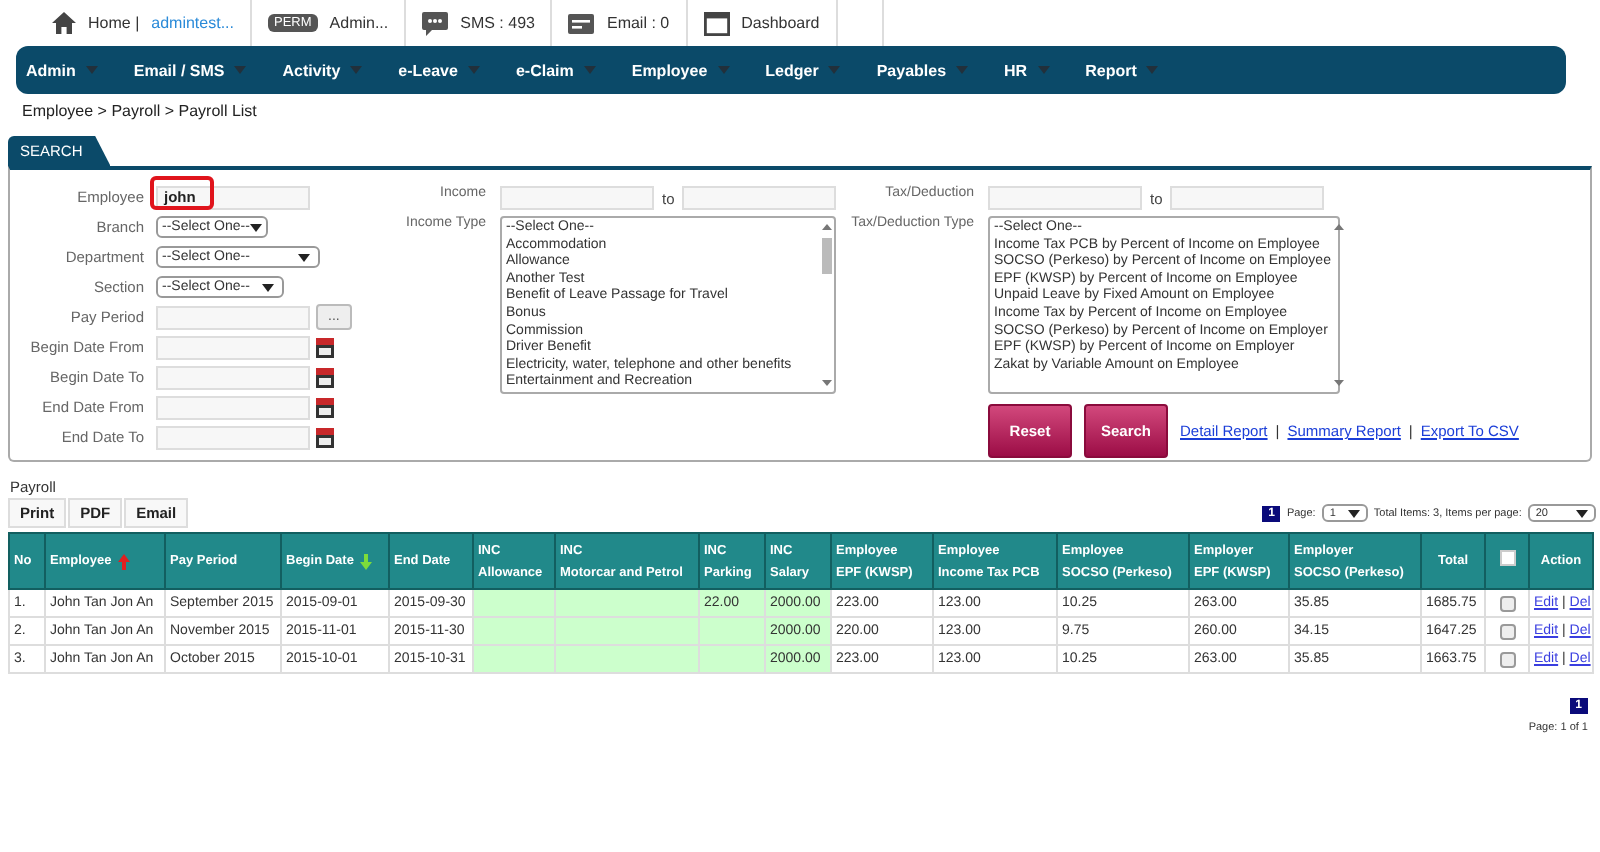 The height and width of the screenshot is (852, 1600). Describe the element at coordinates (812, 70) in the screenshot. I see `menu-item: Ledger` at that location.